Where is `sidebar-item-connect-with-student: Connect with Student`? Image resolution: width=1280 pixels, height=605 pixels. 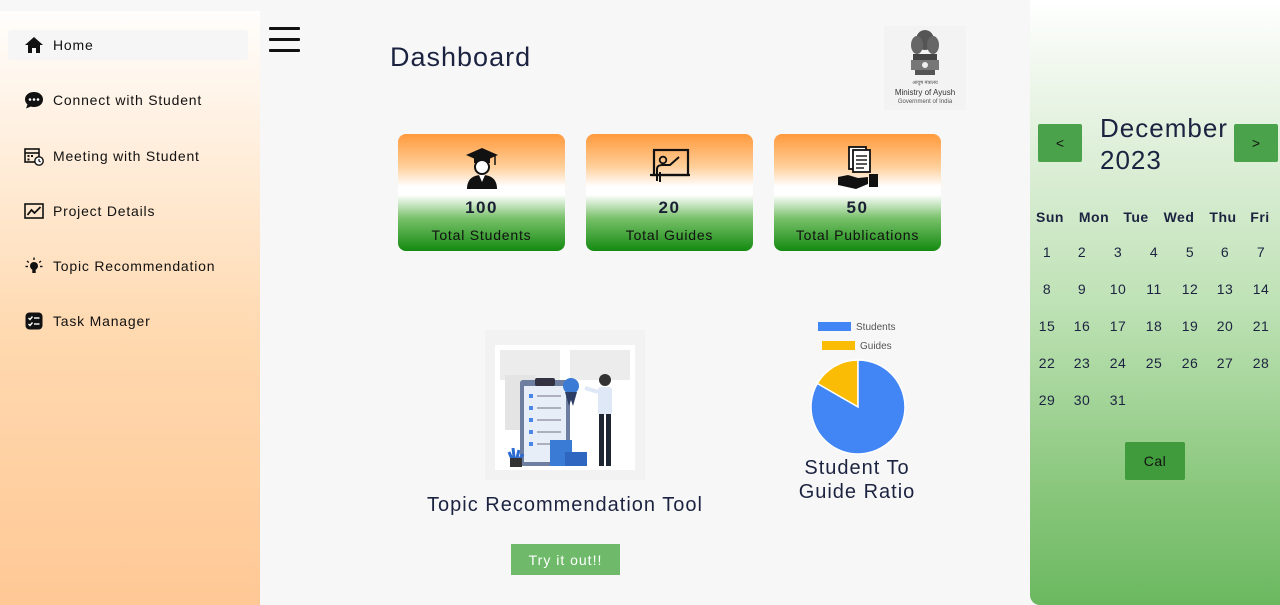
sidebar-item-connect-with-student: Connect with Student is located at coordinates (128, 100).